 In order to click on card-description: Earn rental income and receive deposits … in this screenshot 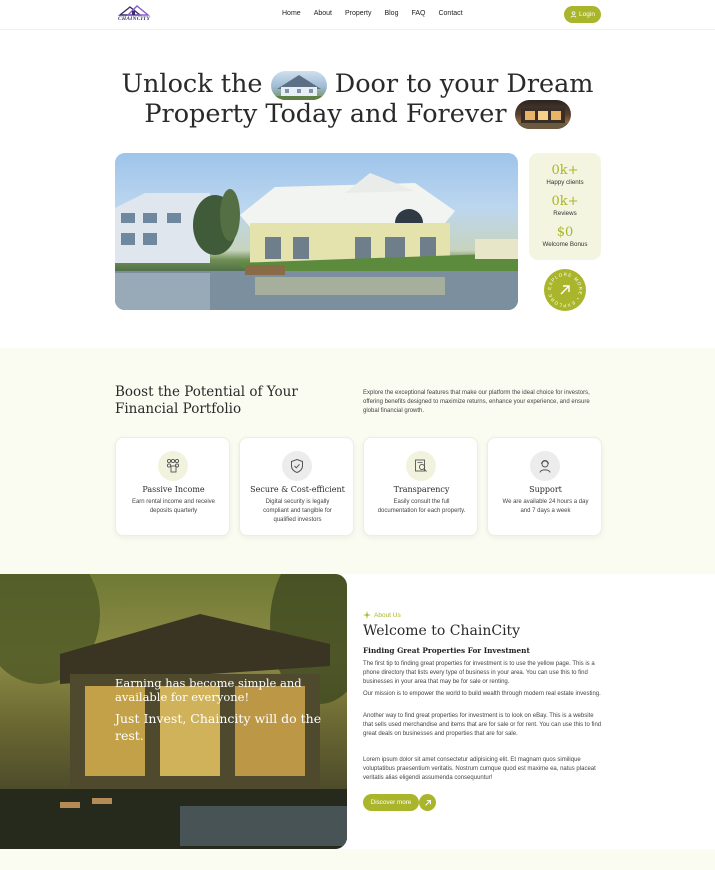, I will do `click(173, 506)`.